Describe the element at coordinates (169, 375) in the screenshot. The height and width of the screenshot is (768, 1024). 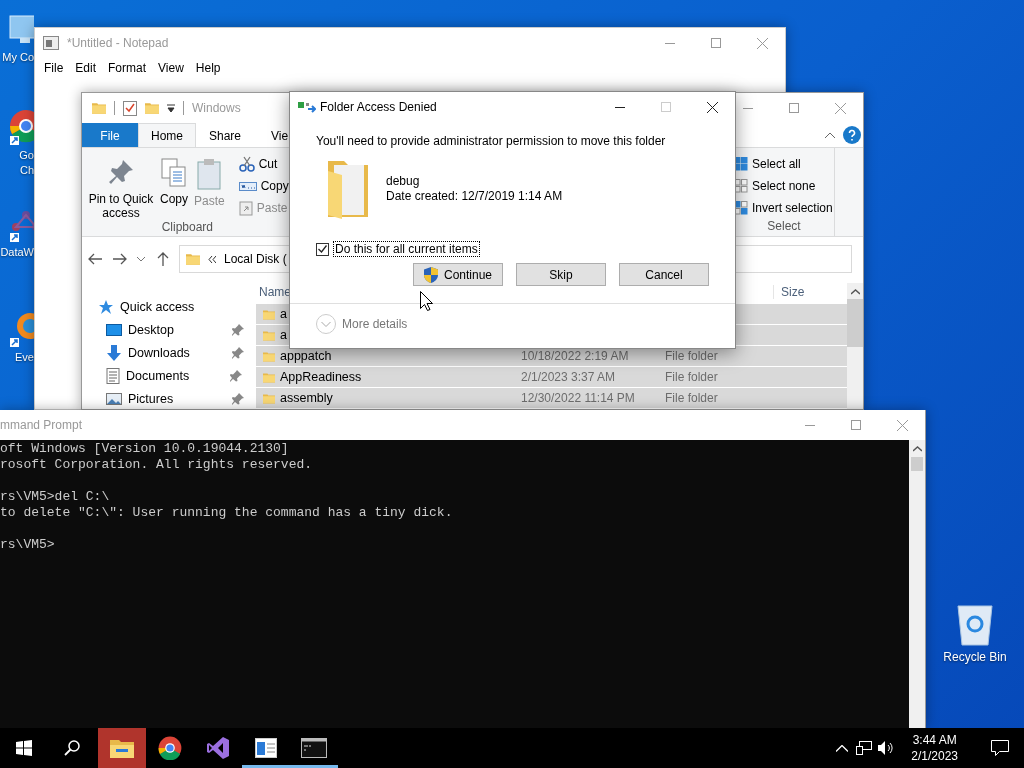
I see `nav-item: Documents` at that location.